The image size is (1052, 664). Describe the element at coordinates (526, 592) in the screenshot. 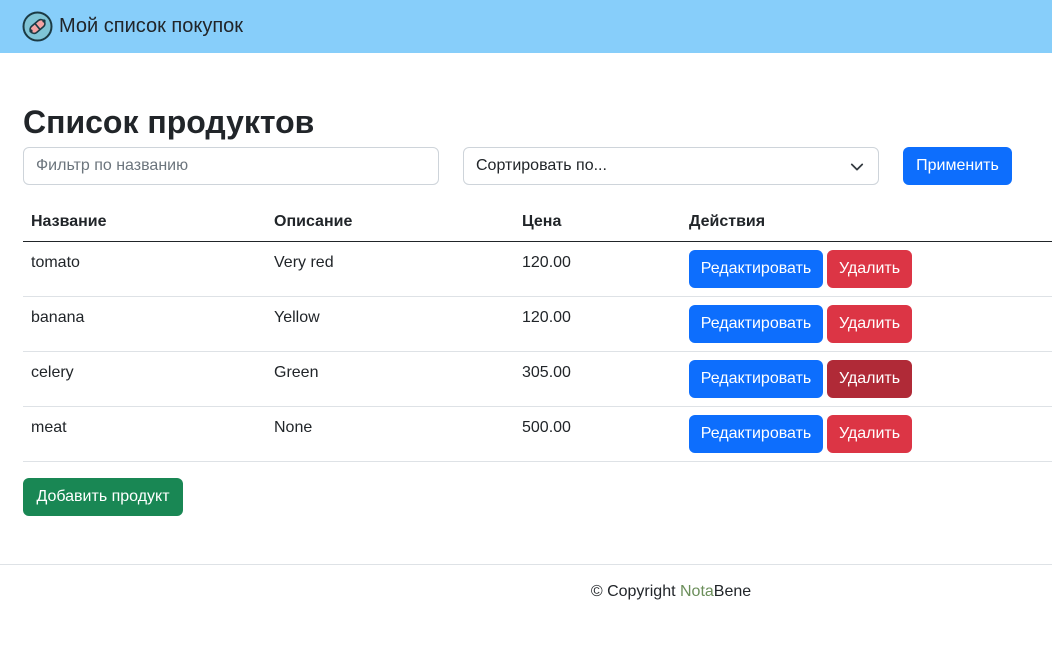

I see `footer: © Copyright NotaBene` at that location.